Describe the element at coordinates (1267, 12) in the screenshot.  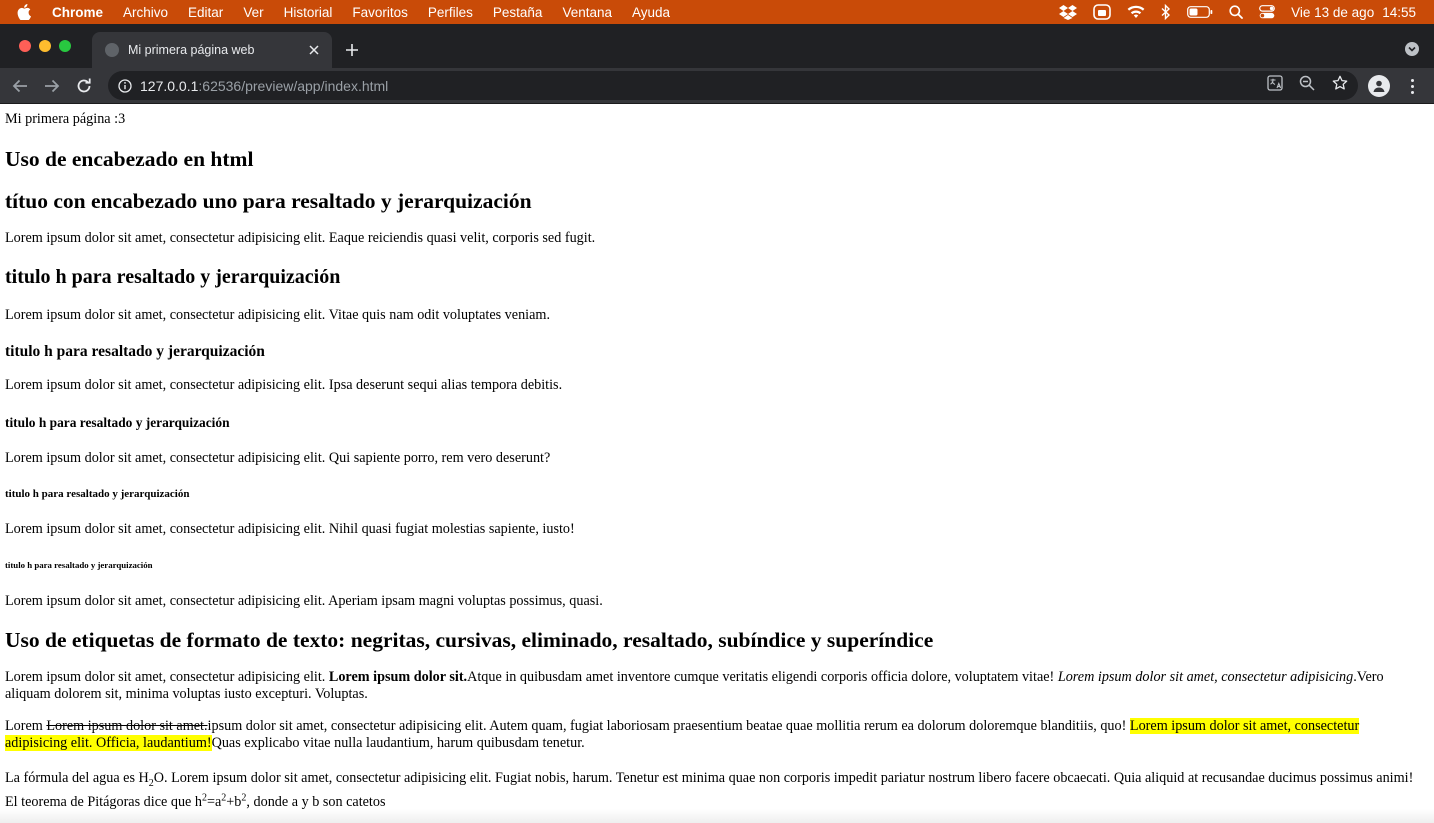
I see `control-center-icon` at that location.